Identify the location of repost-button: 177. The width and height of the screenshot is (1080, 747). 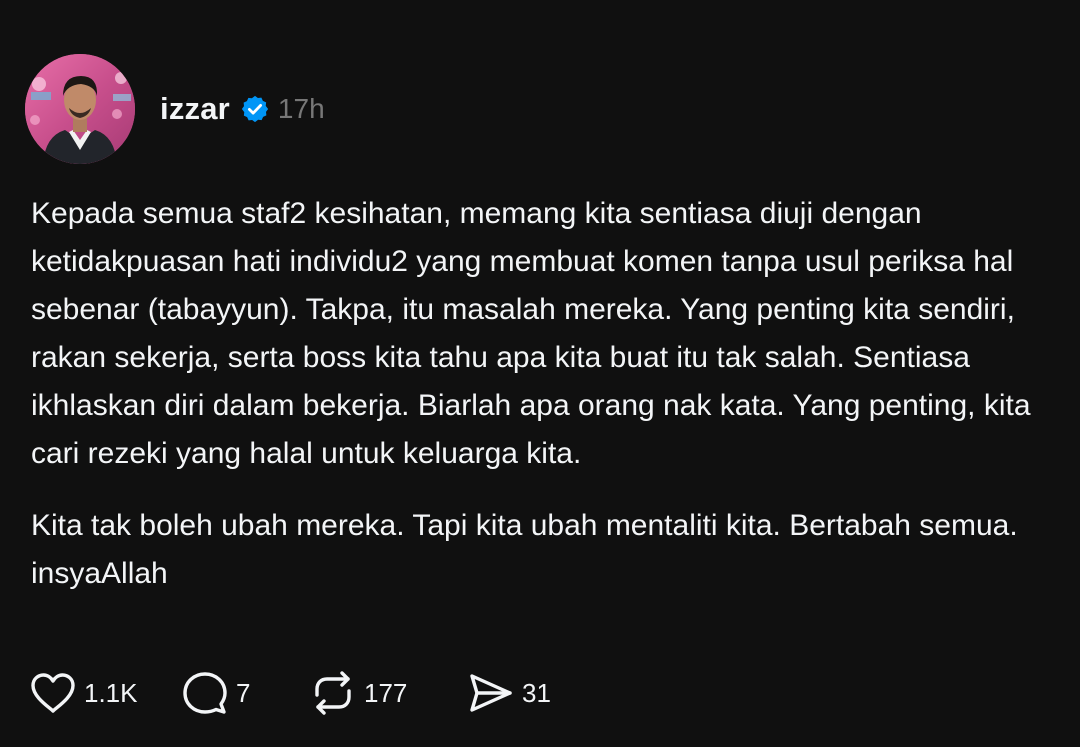
(389, 693).